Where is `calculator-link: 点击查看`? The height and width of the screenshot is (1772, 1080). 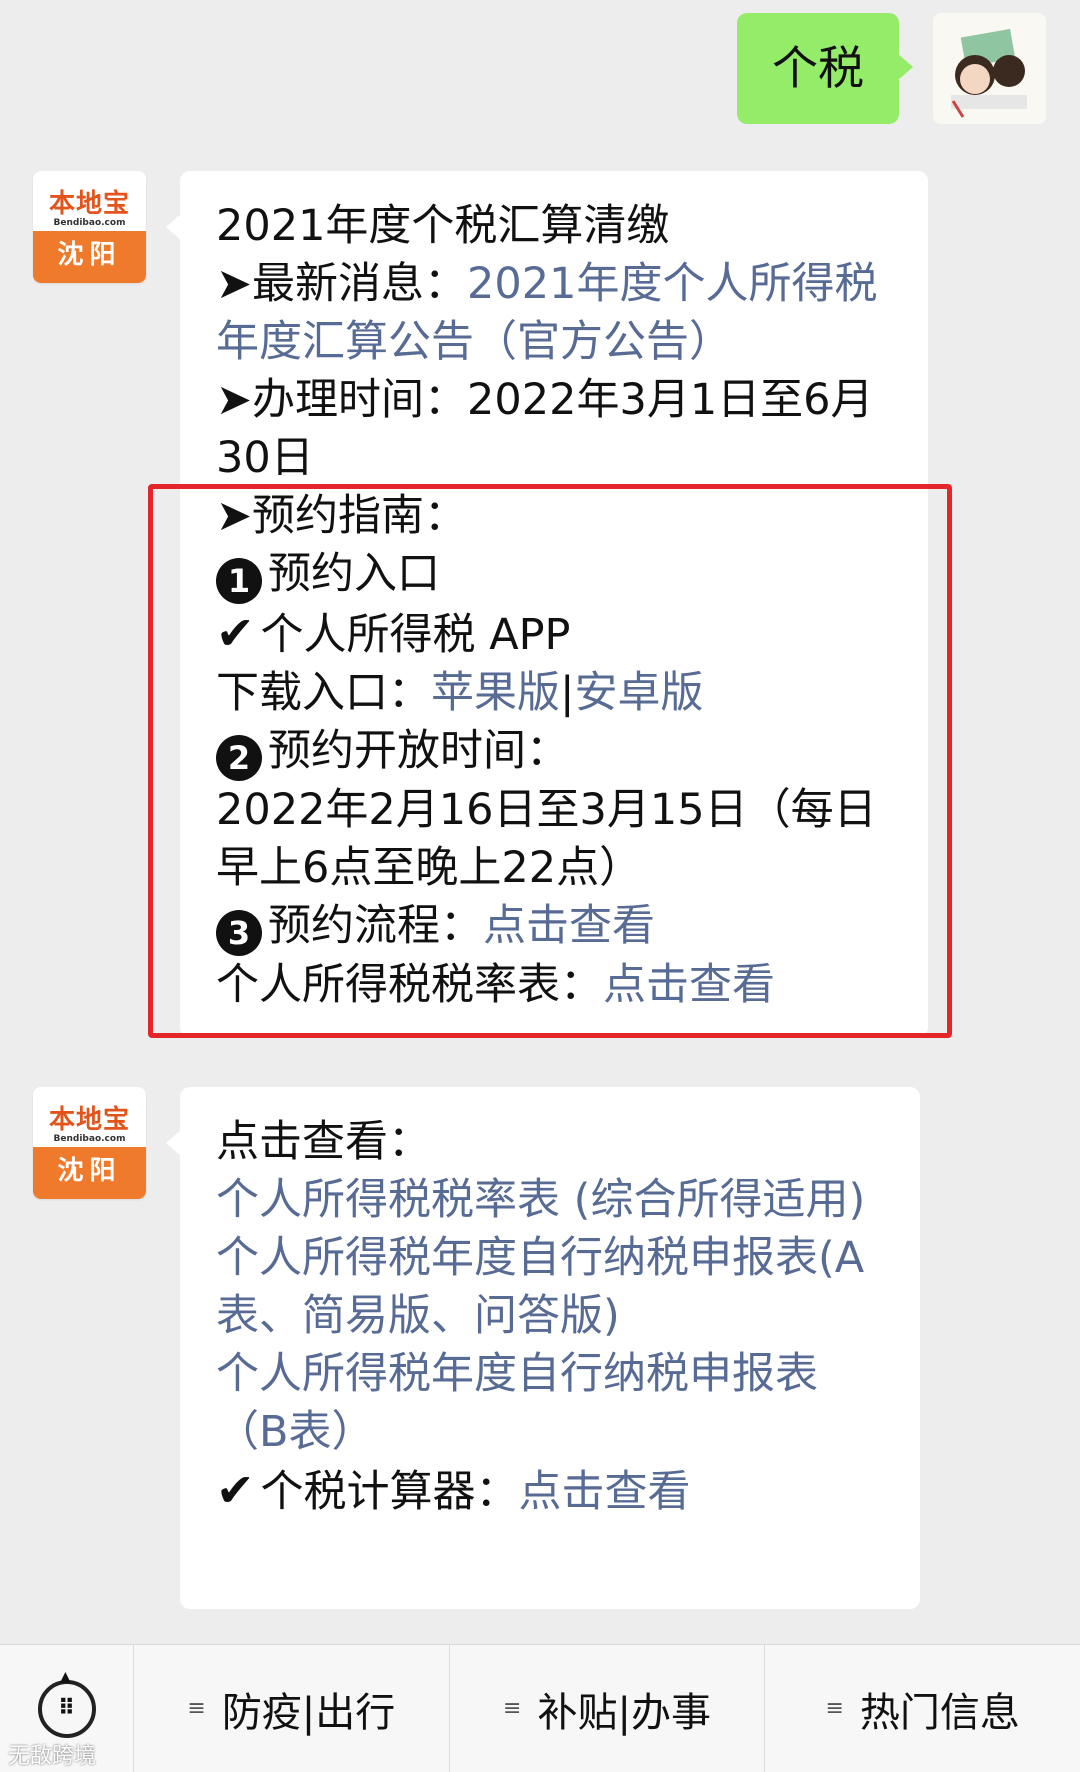
calculator-link: 点击查看 is located at coordinates (605, 1492).